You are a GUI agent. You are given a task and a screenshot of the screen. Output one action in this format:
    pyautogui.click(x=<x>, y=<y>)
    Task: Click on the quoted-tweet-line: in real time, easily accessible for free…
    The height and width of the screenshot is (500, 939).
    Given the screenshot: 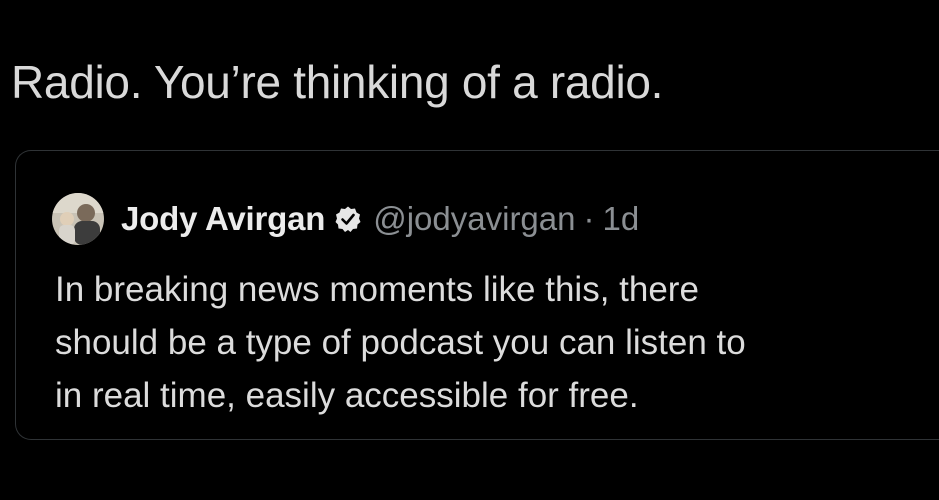 What is the action you would take?
    pyautogui.click(x=347, y=395)
    